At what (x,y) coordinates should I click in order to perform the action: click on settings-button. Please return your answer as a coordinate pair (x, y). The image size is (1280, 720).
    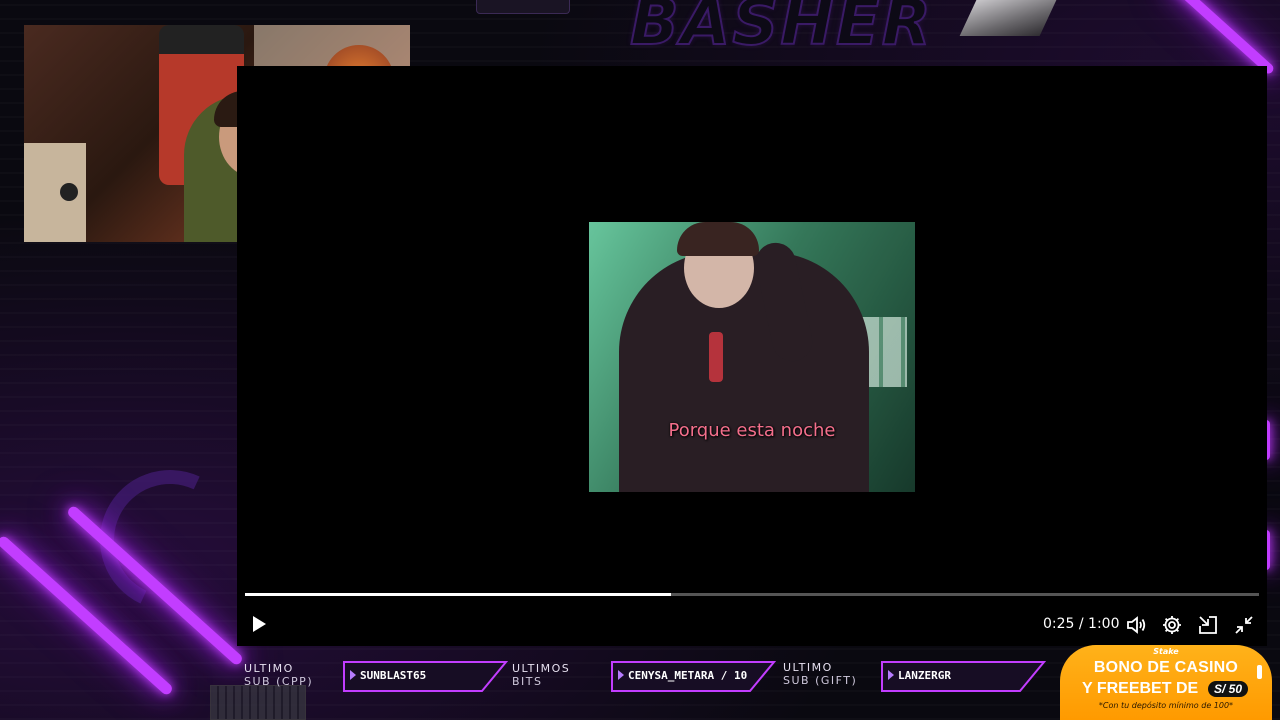
    Looking at the image, I should click on (1172, 625).